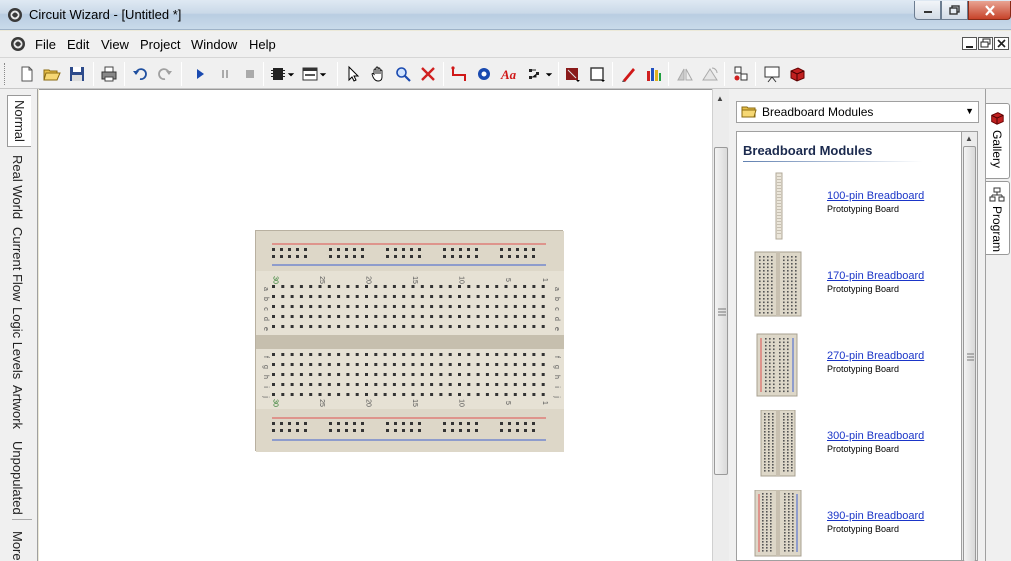 The image size is (1011, 561). I want to click on layout-dropdown-button, so click(310, 74).